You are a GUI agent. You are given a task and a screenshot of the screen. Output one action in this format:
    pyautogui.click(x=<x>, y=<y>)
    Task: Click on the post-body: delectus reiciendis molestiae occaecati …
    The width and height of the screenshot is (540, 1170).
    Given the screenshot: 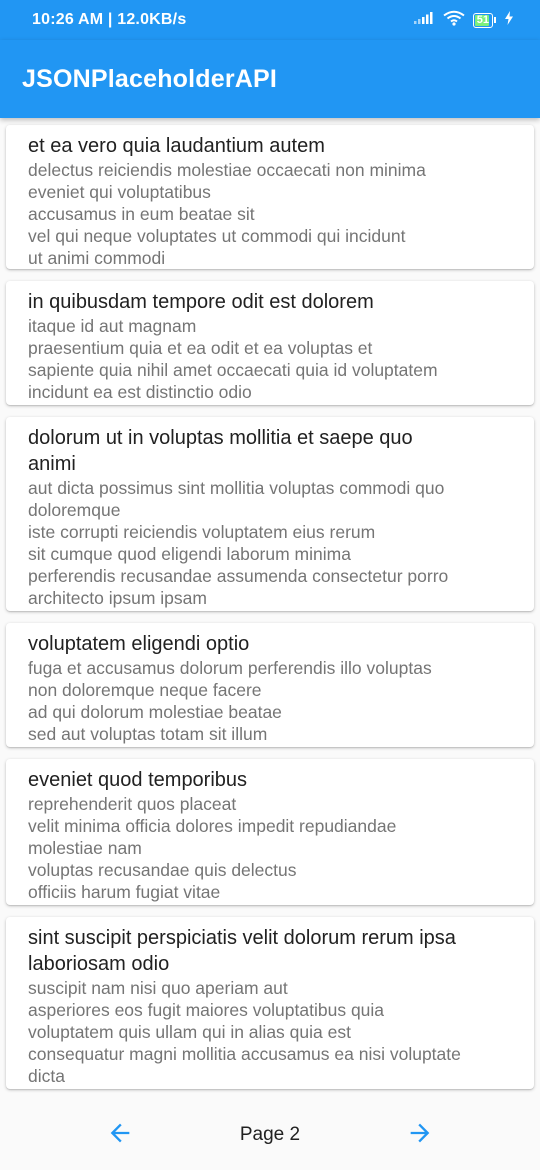 What is the action you would take?
    pyautogui.click(x=227, y=214)
    